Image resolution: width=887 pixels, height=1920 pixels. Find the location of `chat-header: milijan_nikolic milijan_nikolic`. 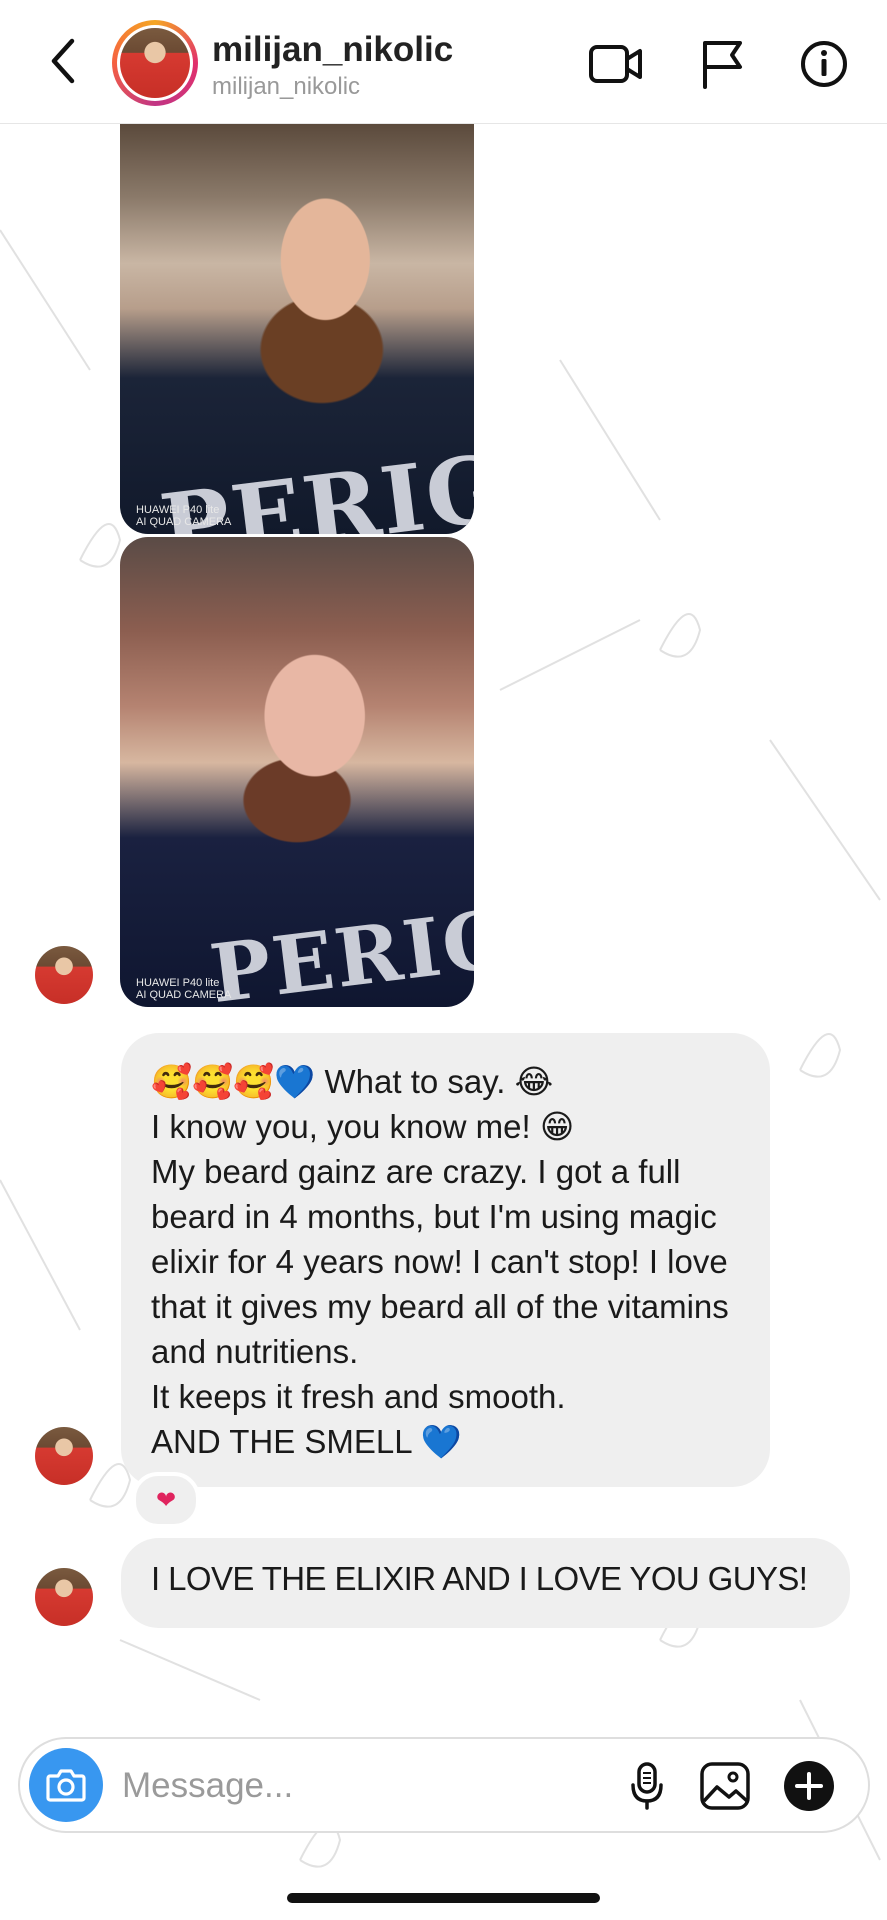

chat-header: milijan_nikolic milijan_nikolic is located at coordinates (443, 62).